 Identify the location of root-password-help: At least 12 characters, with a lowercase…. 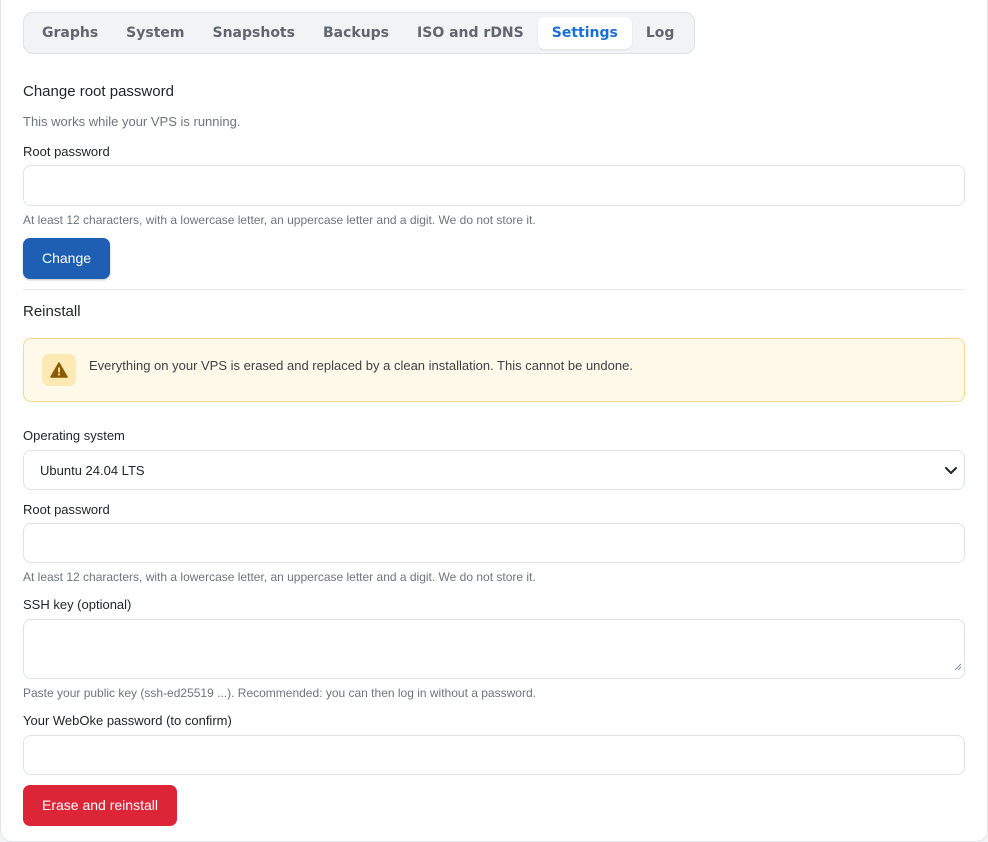
(279, 220).